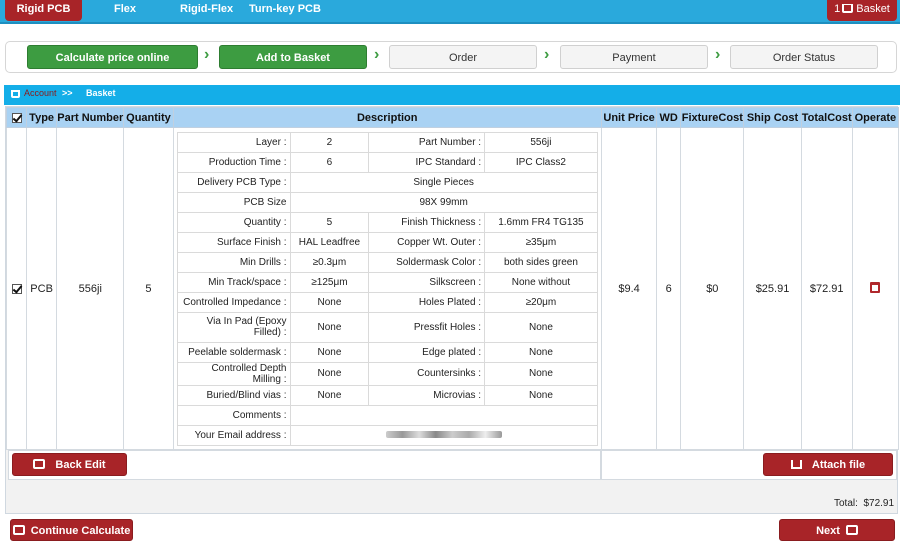 Image resolution: width=900 pixels, height=542 pixels. I want to click on spec-value: ≥125μm, so click(329, 282).